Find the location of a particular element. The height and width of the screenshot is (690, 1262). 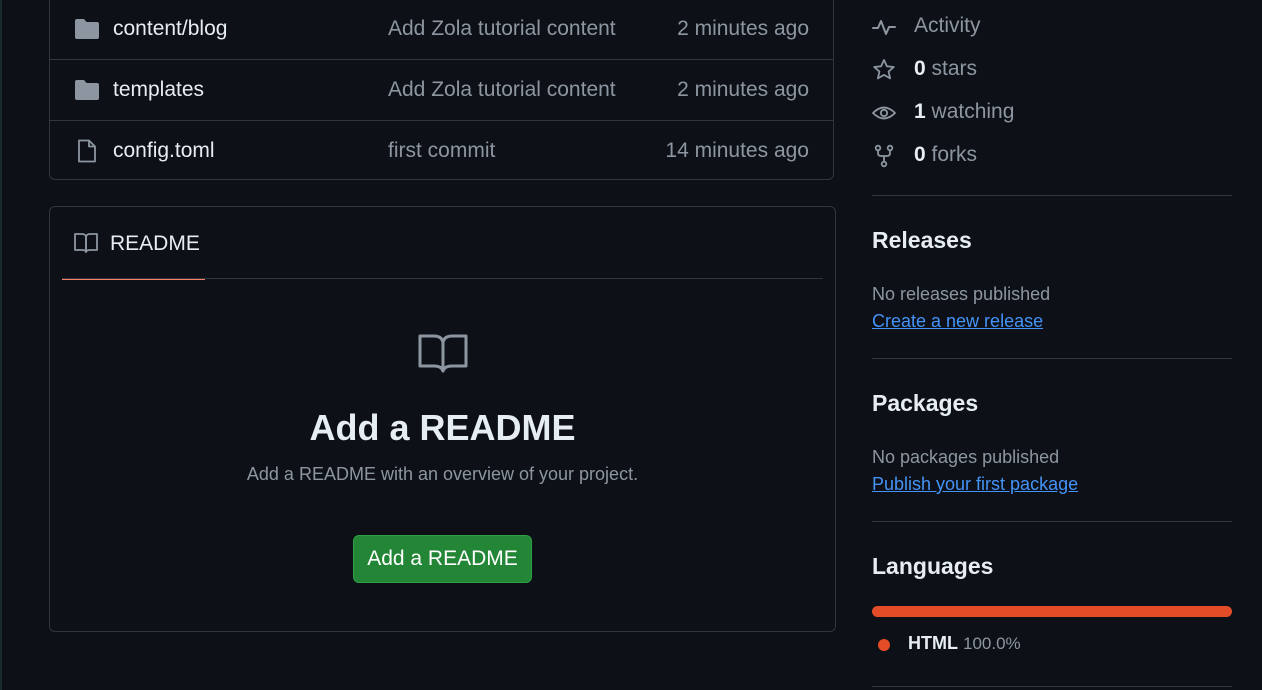

fork-icon is located at coordinates (884, 156).